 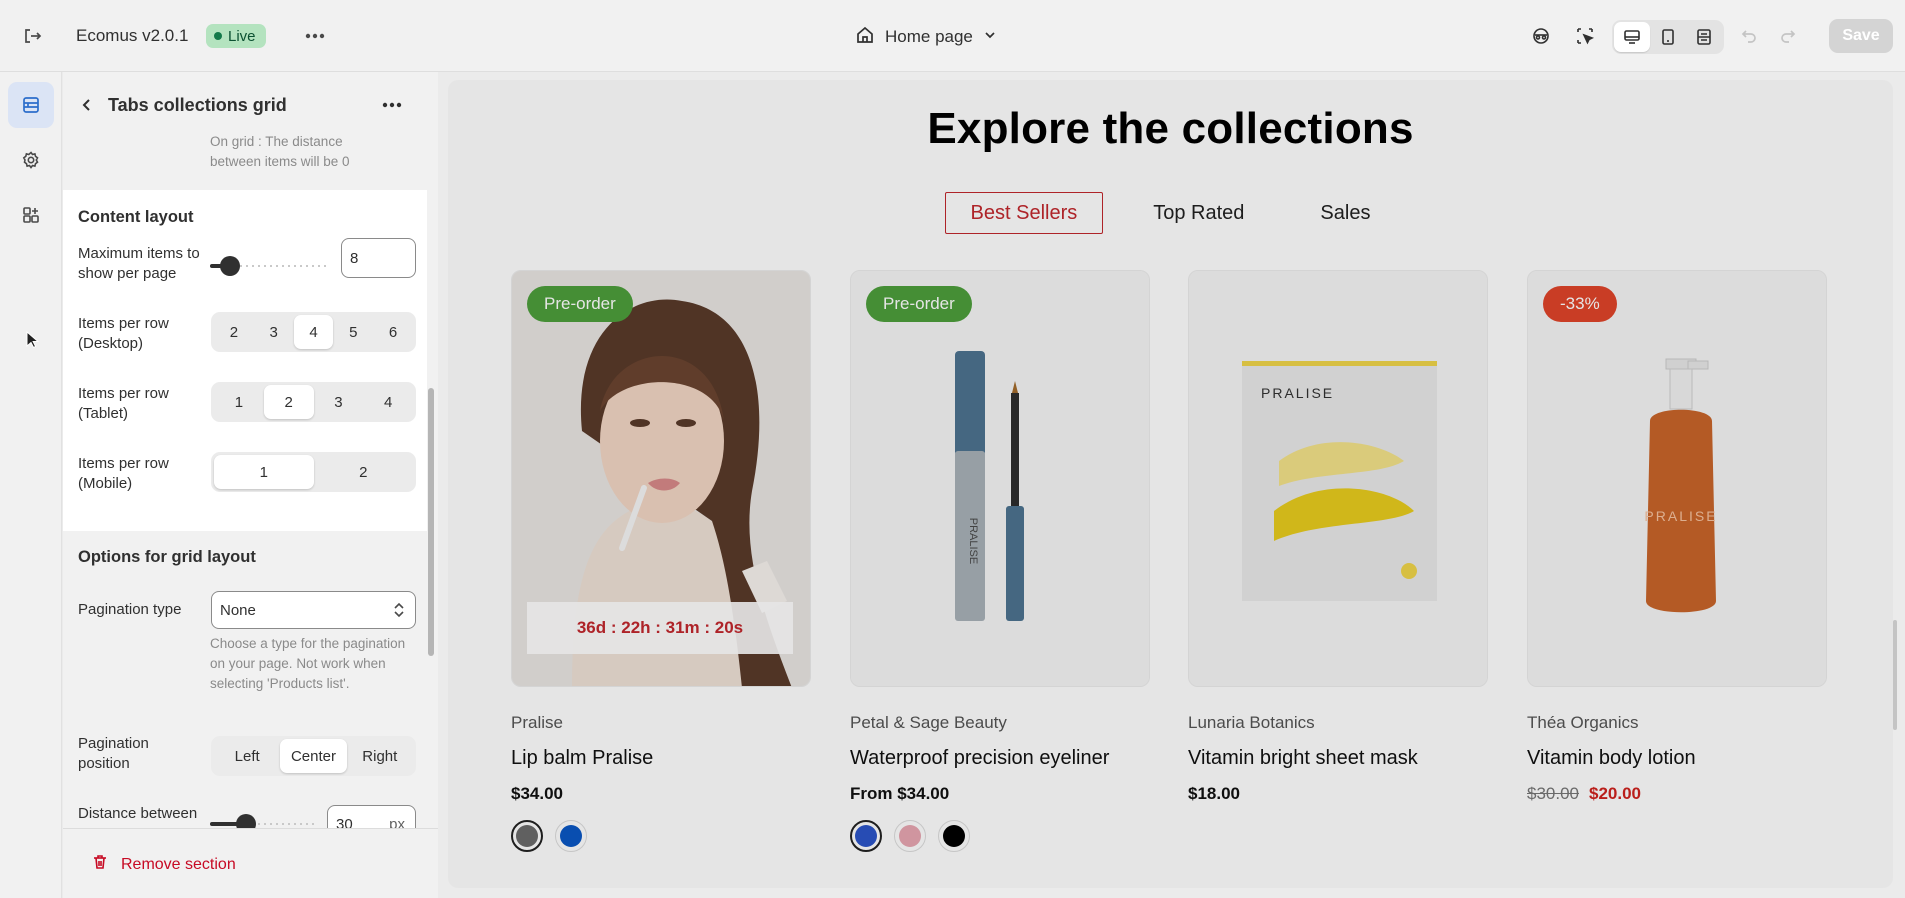 I want to click on product-image: PRALISE, so click(x=1338, y=478).